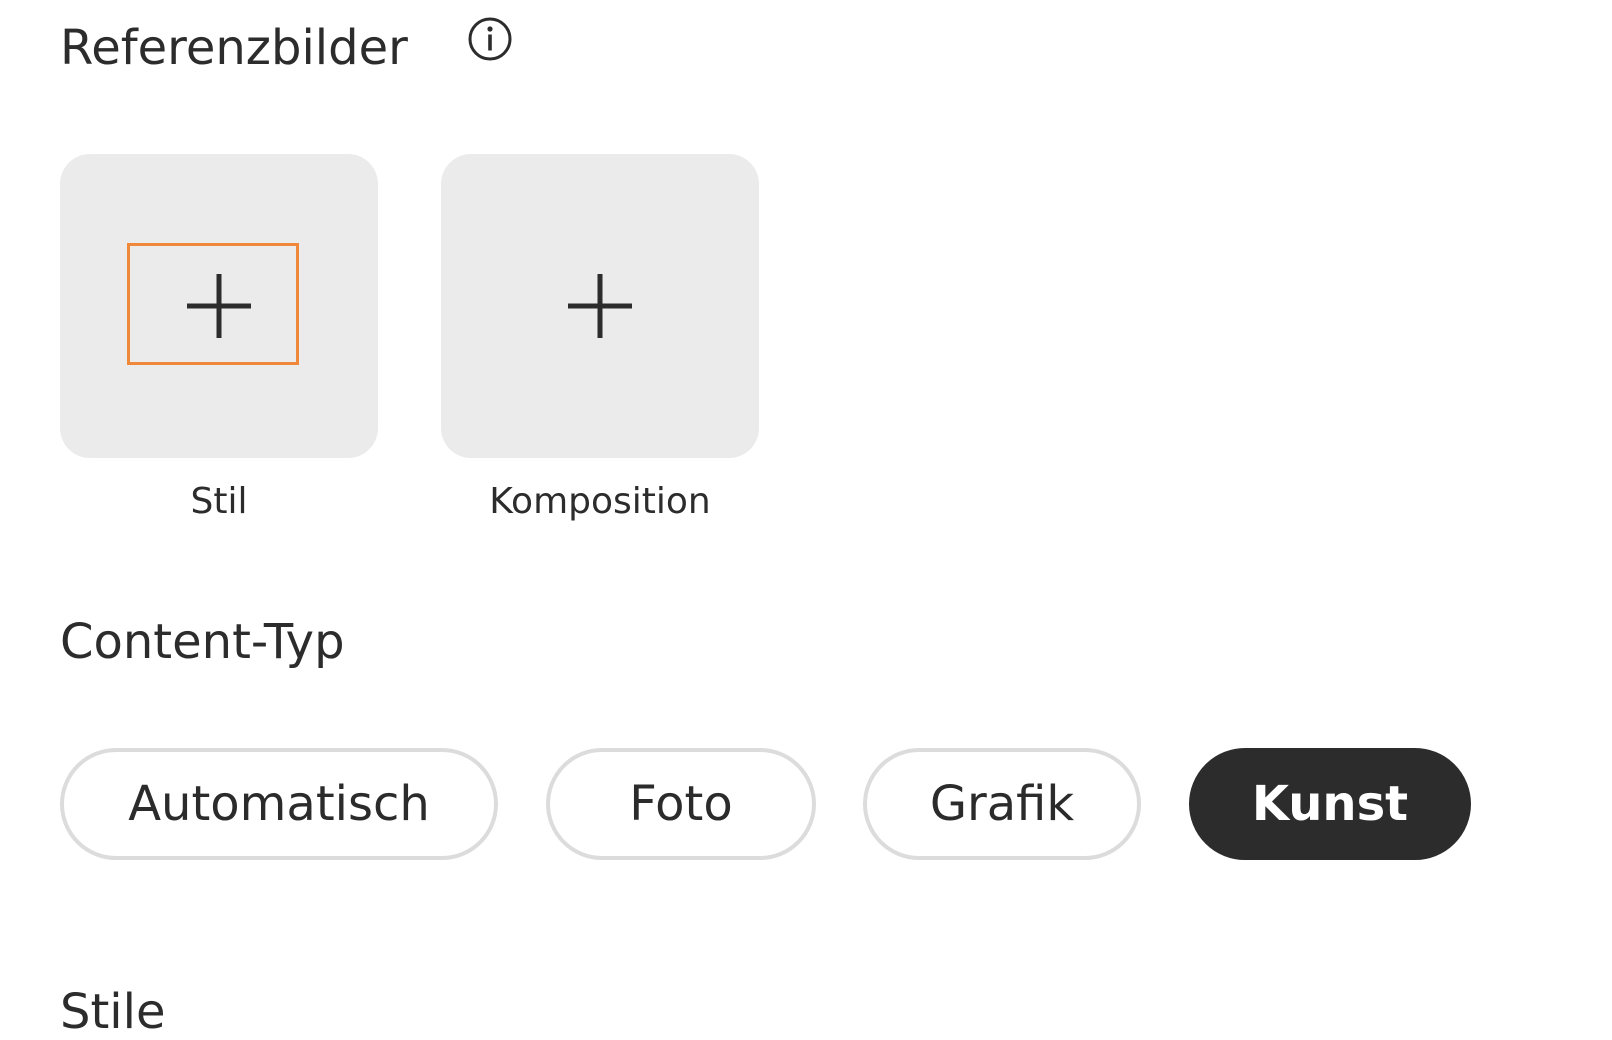  I want to click on reference-tile-komposition: Komposition, so click(600, 337).